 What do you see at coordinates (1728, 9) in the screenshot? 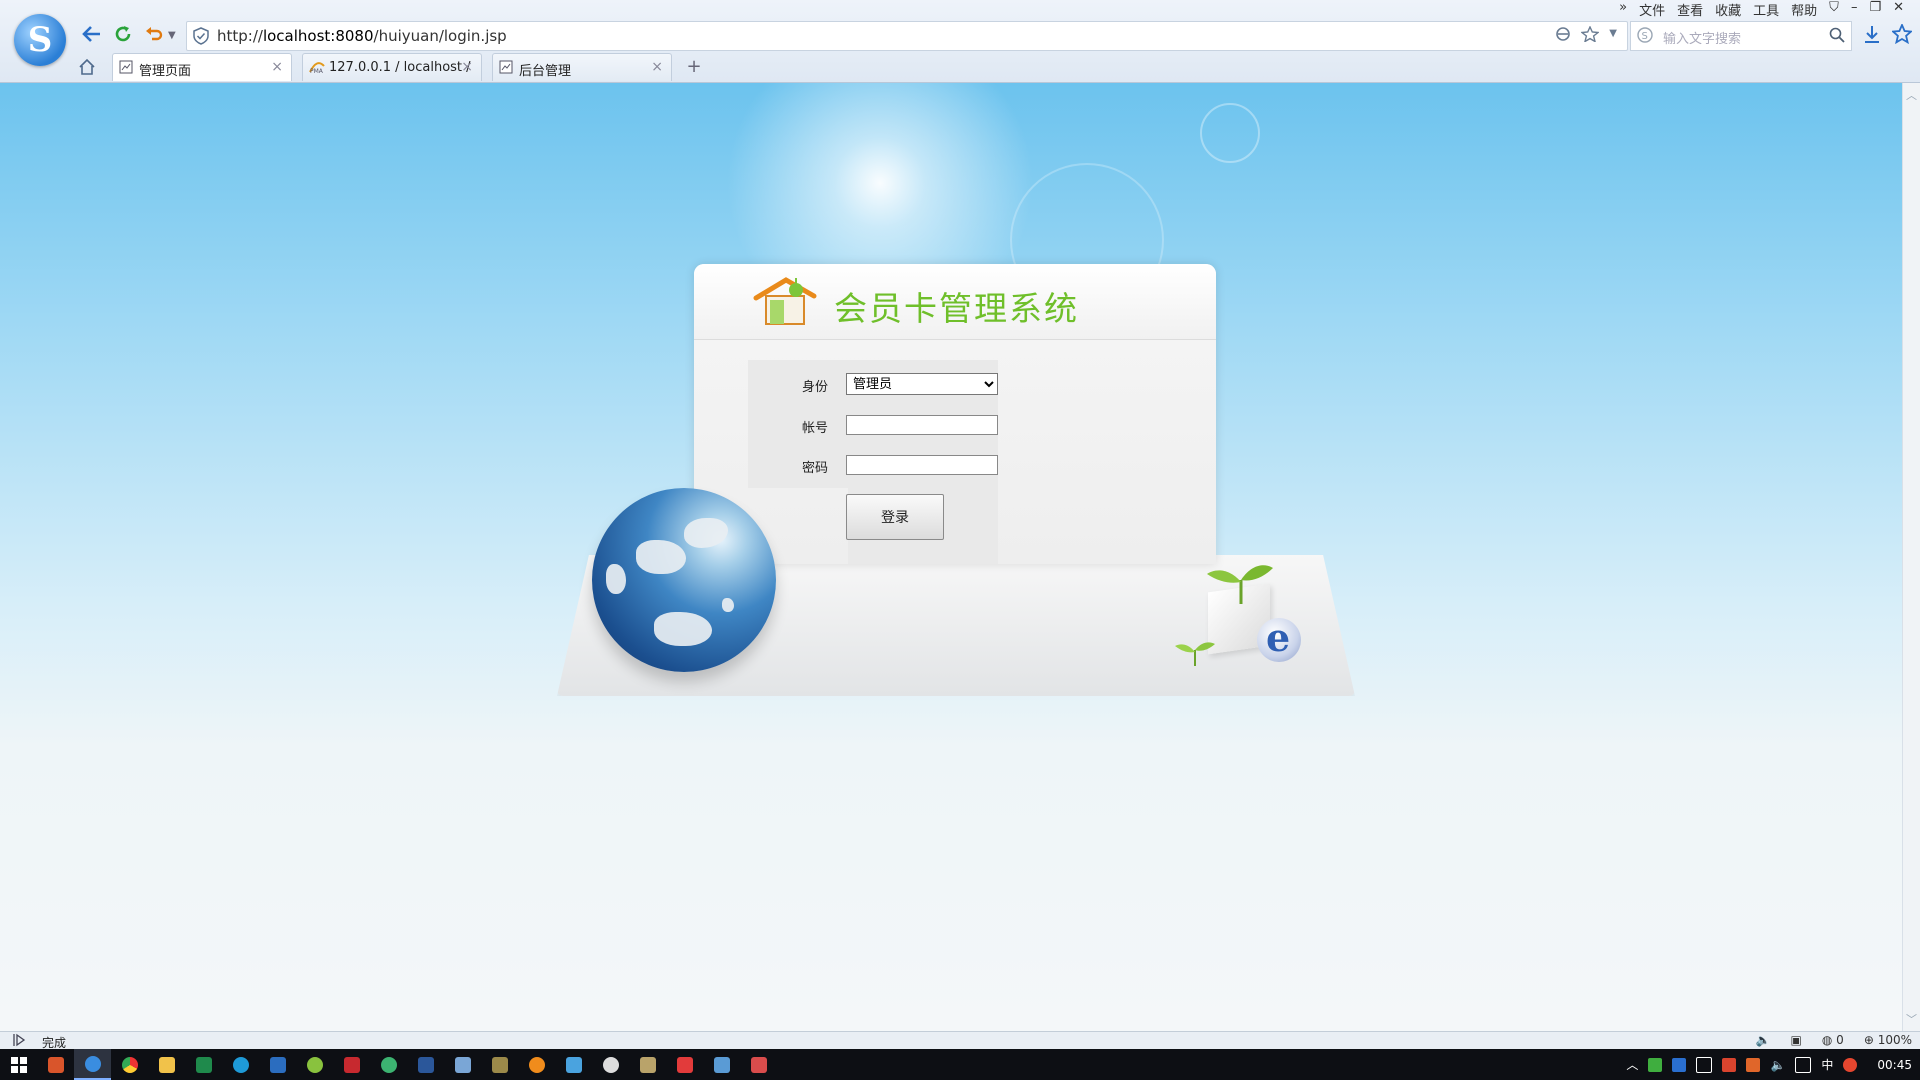
I see `menu-favorites: 收藏` at bounding box center [1728, 9].